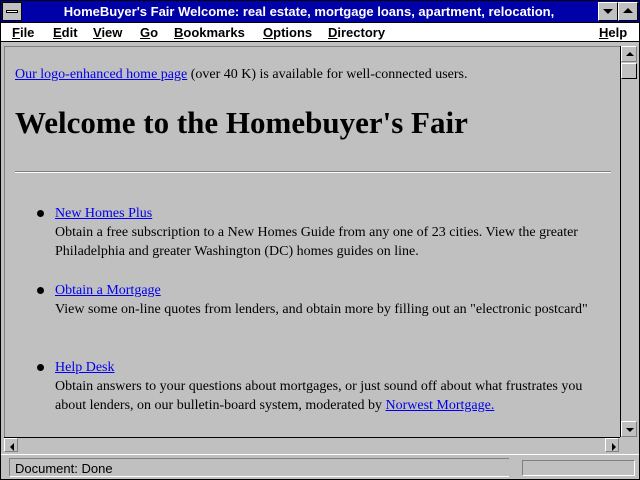 The height and width of the screenshot is (480, 640). I want to click on scroll-left-arrow-icon, so click(12, 447).